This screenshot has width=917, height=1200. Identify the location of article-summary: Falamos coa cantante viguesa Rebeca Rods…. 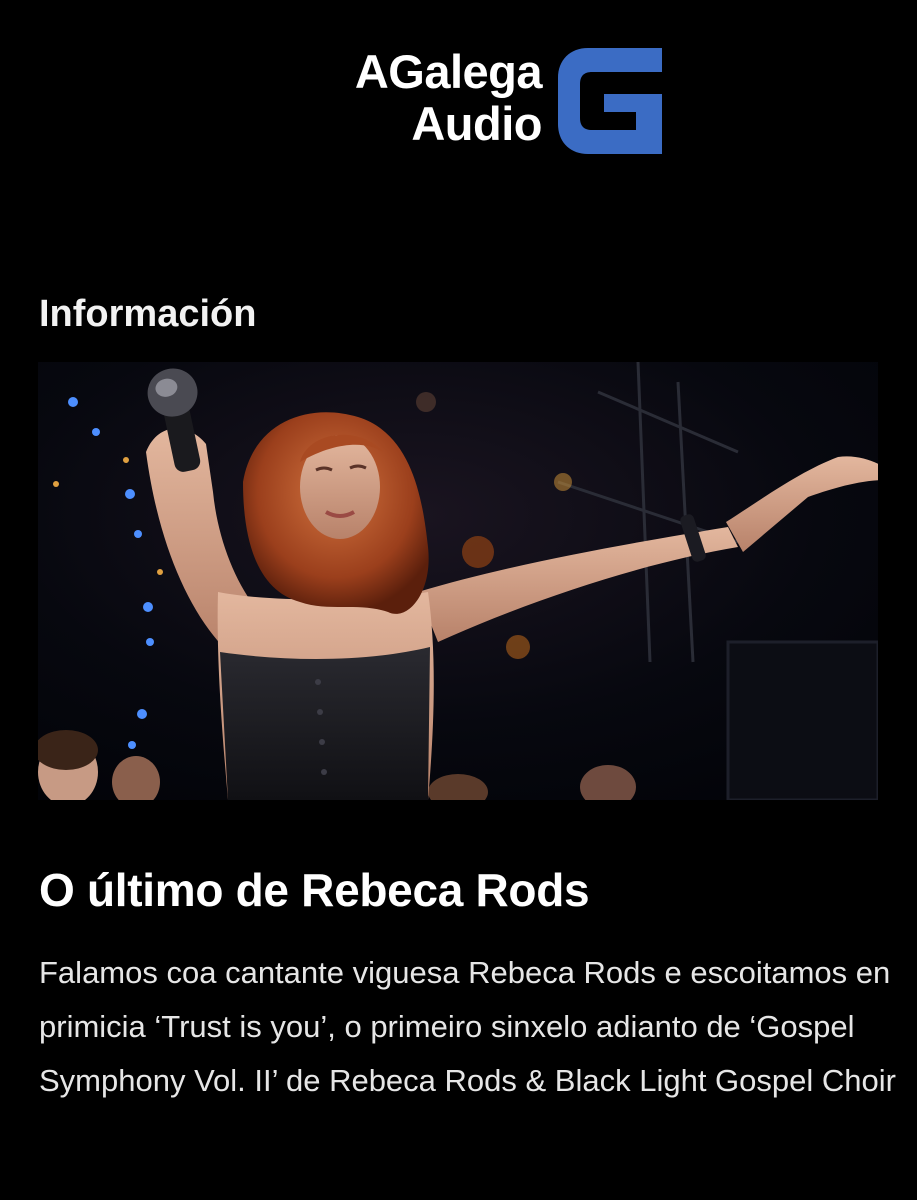
(467, 1026).